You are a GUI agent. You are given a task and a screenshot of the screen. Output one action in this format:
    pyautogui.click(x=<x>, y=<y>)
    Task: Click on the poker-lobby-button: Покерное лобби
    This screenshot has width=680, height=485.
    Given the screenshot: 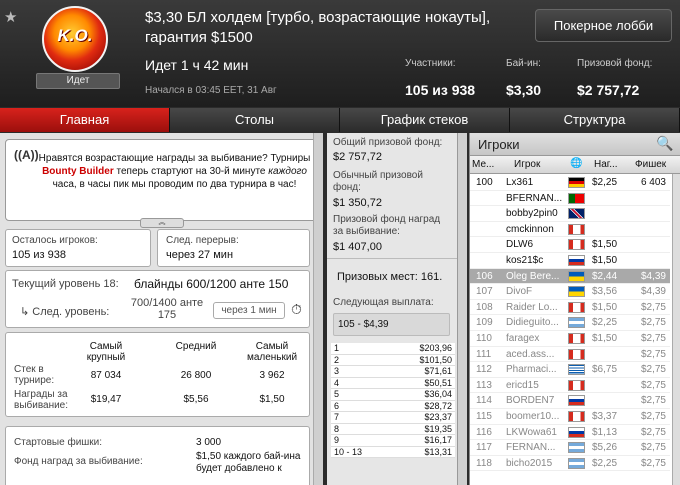 What is the action you would take?
    pyautogui.click(x=603, y=25)
    